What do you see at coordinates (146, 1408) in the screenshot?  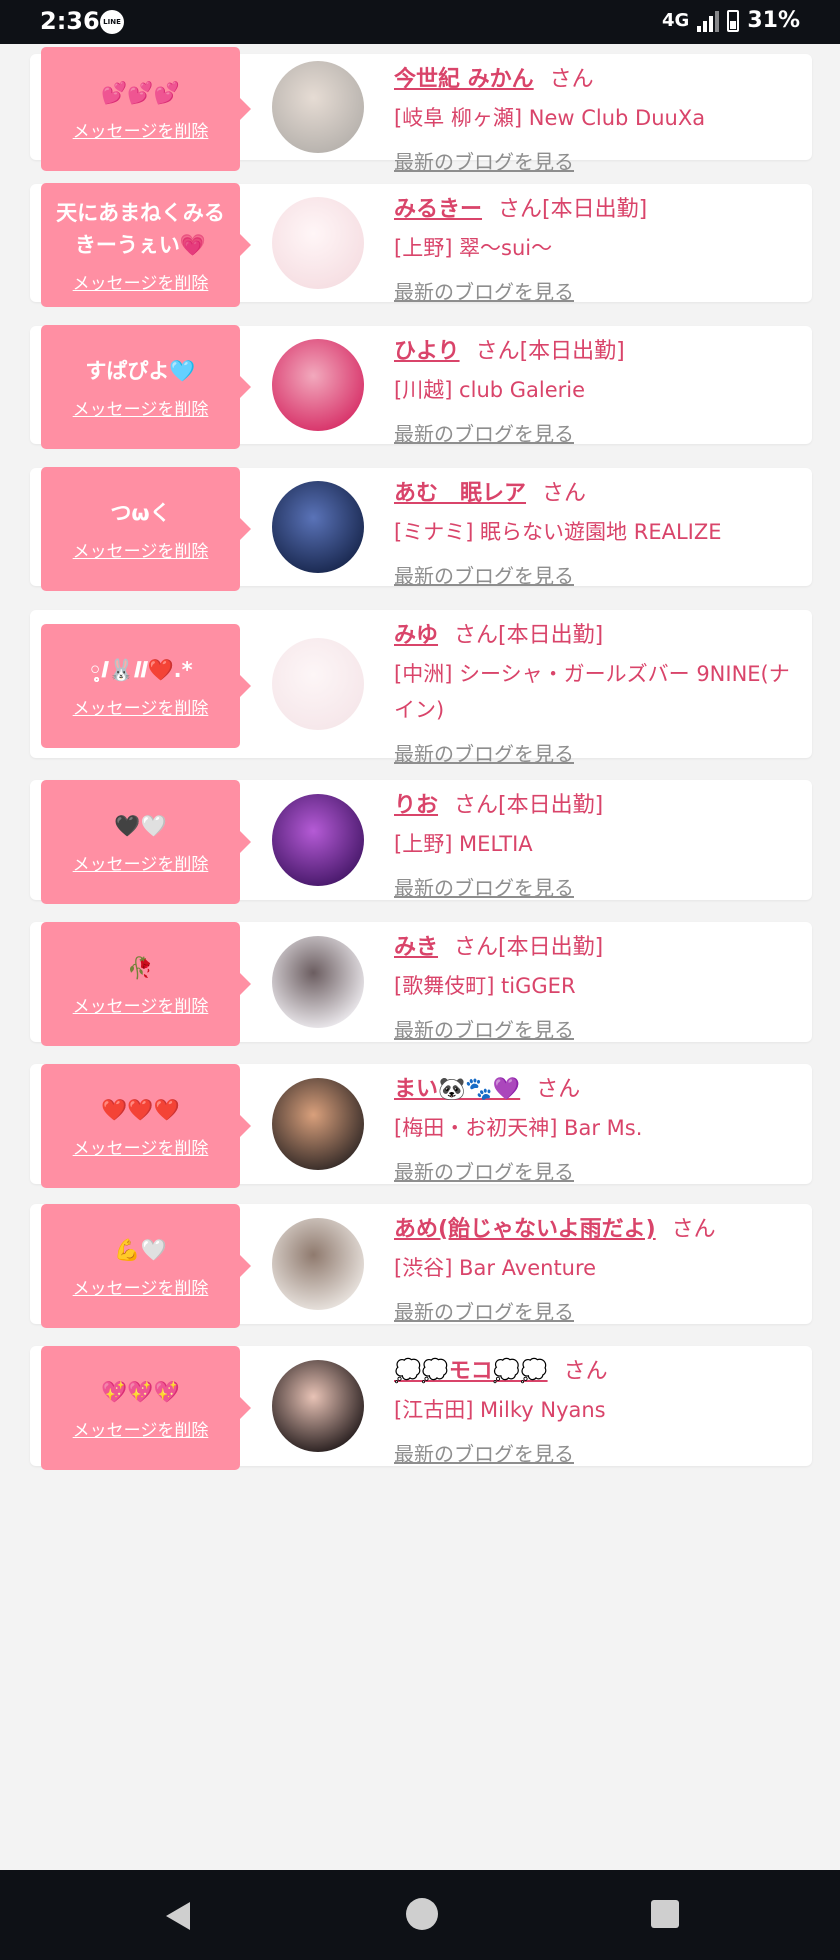 I see `message-bubble: 💖💖💖 メッセージを削除` at bounding box center [146, 1408].